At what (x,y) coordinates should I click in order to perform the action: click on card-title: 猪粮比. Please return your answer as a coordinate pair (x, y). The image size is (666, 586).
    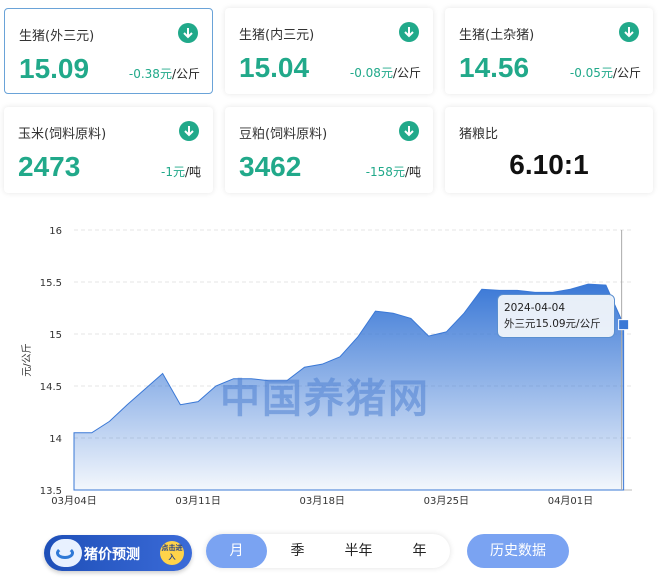
    Looking at the image, I should click on (479, 134).